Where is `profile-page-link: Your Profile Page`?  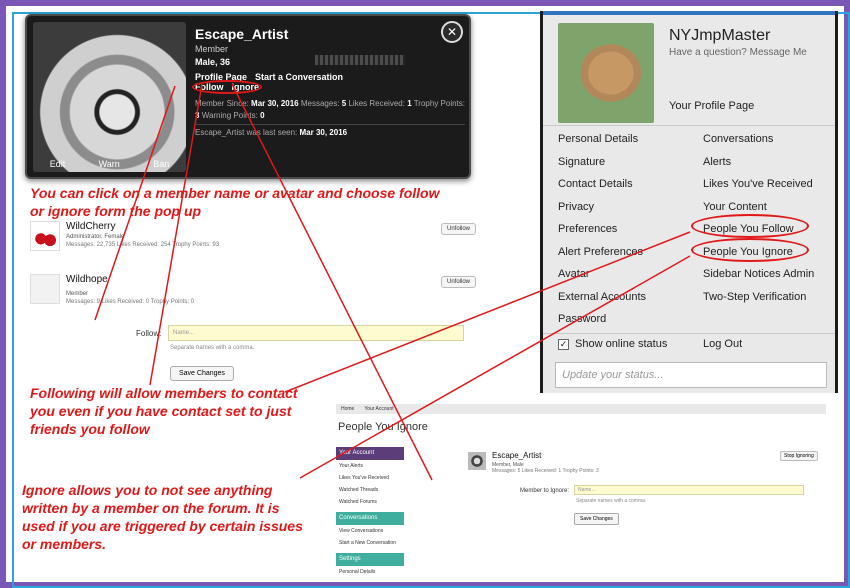 profile-page-link: Your Profile Page is located at coordinates (711, 106).